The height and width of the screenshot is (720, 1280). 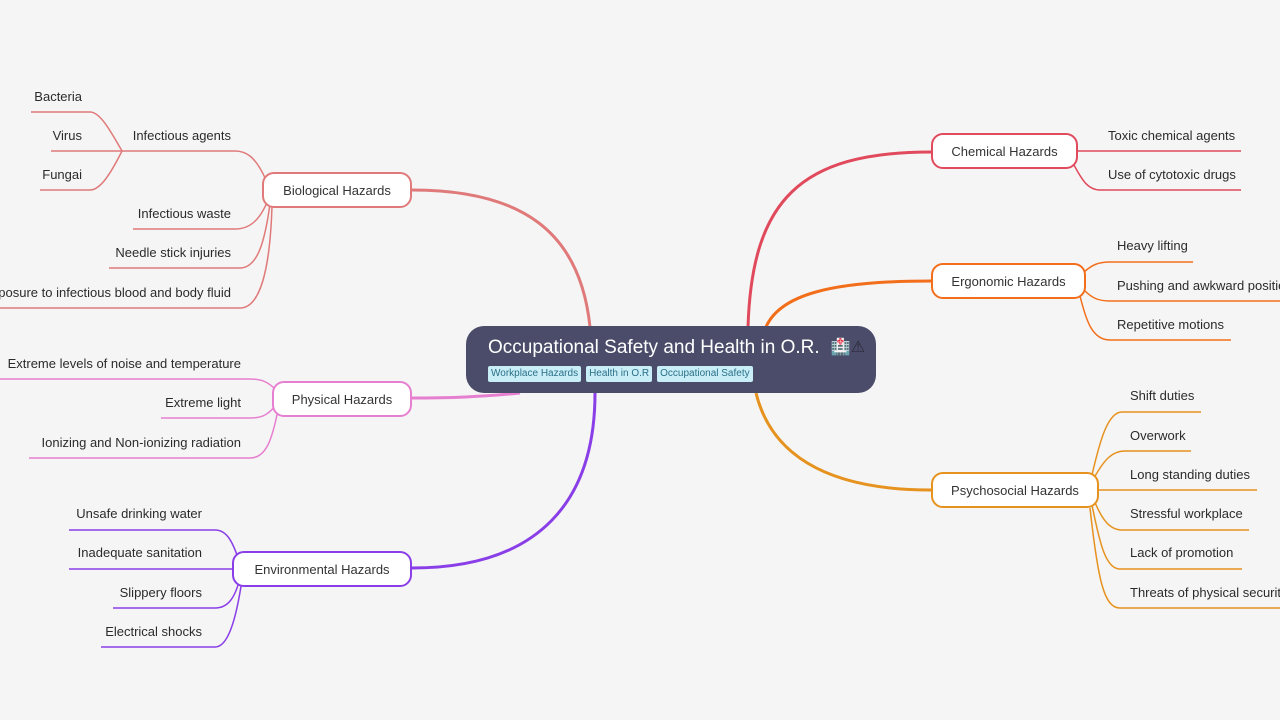 What do you see at coordinates (342, 399) in the screenshot?
I see `node-physical-hazards: Physical Hazards` at bounding box center [342, 399].